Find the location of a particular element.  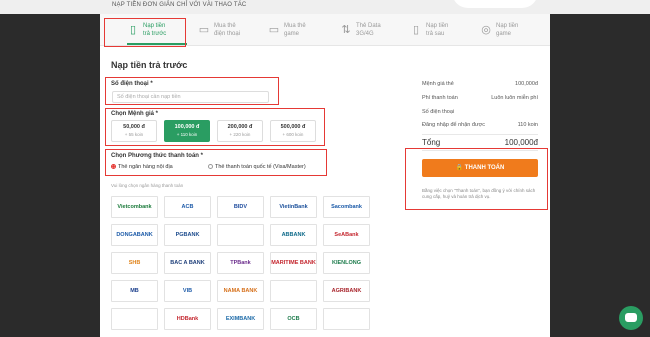

data-icon: ⇅ is located at coordinates (346, 30).